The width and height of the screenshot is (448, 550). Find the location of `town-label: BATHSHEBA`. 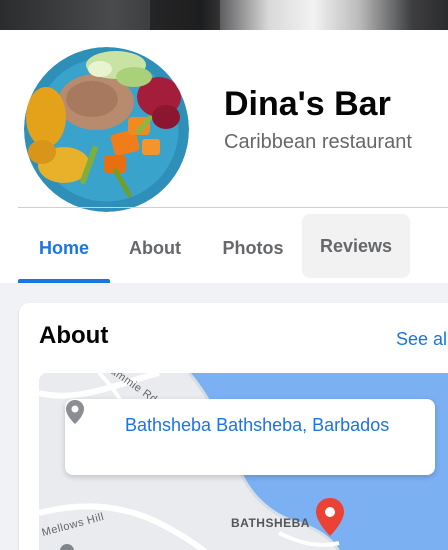

town-label: BATHSHEBA is located at coordinates (270, 523).